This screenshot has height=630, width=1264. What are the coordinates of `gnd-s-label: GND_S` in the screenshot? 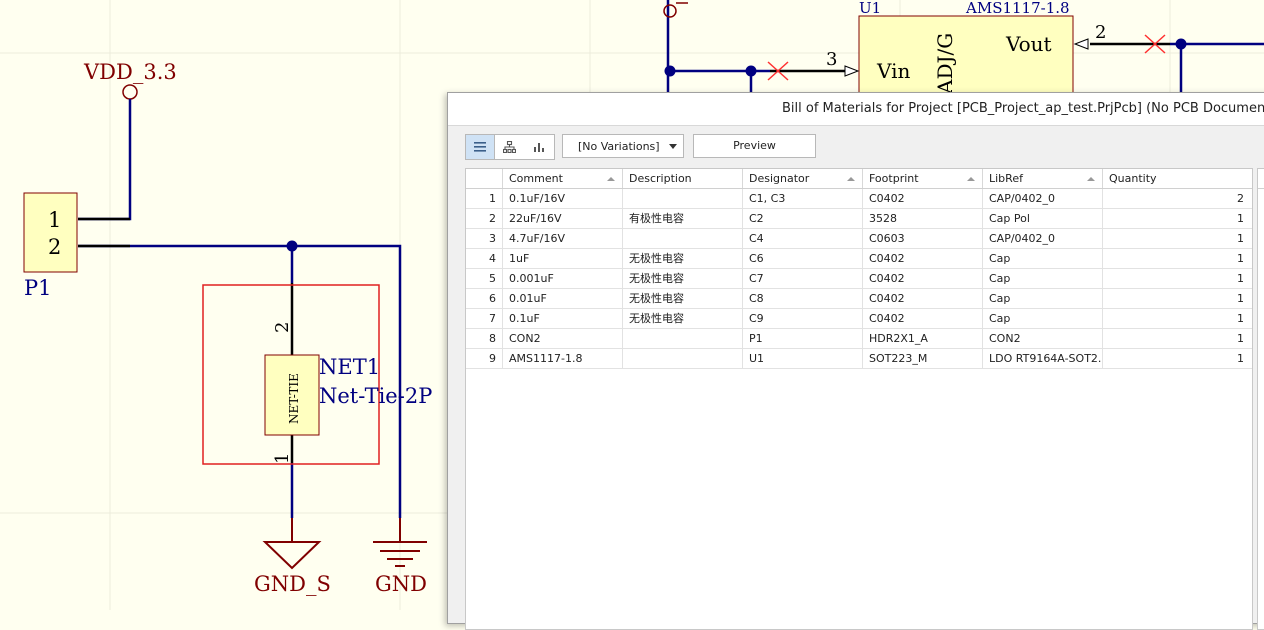 It's located at (292, 584).